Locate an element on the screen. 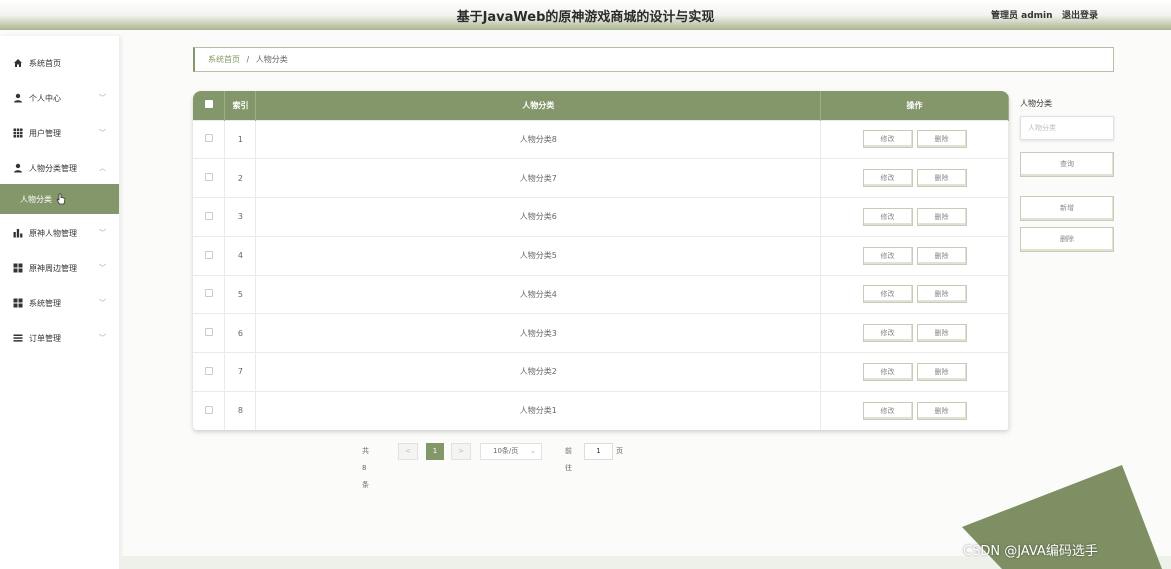  sidebar-item-character-category-management: 人物分类管理 ︿ is located at coordinates (59, 168).